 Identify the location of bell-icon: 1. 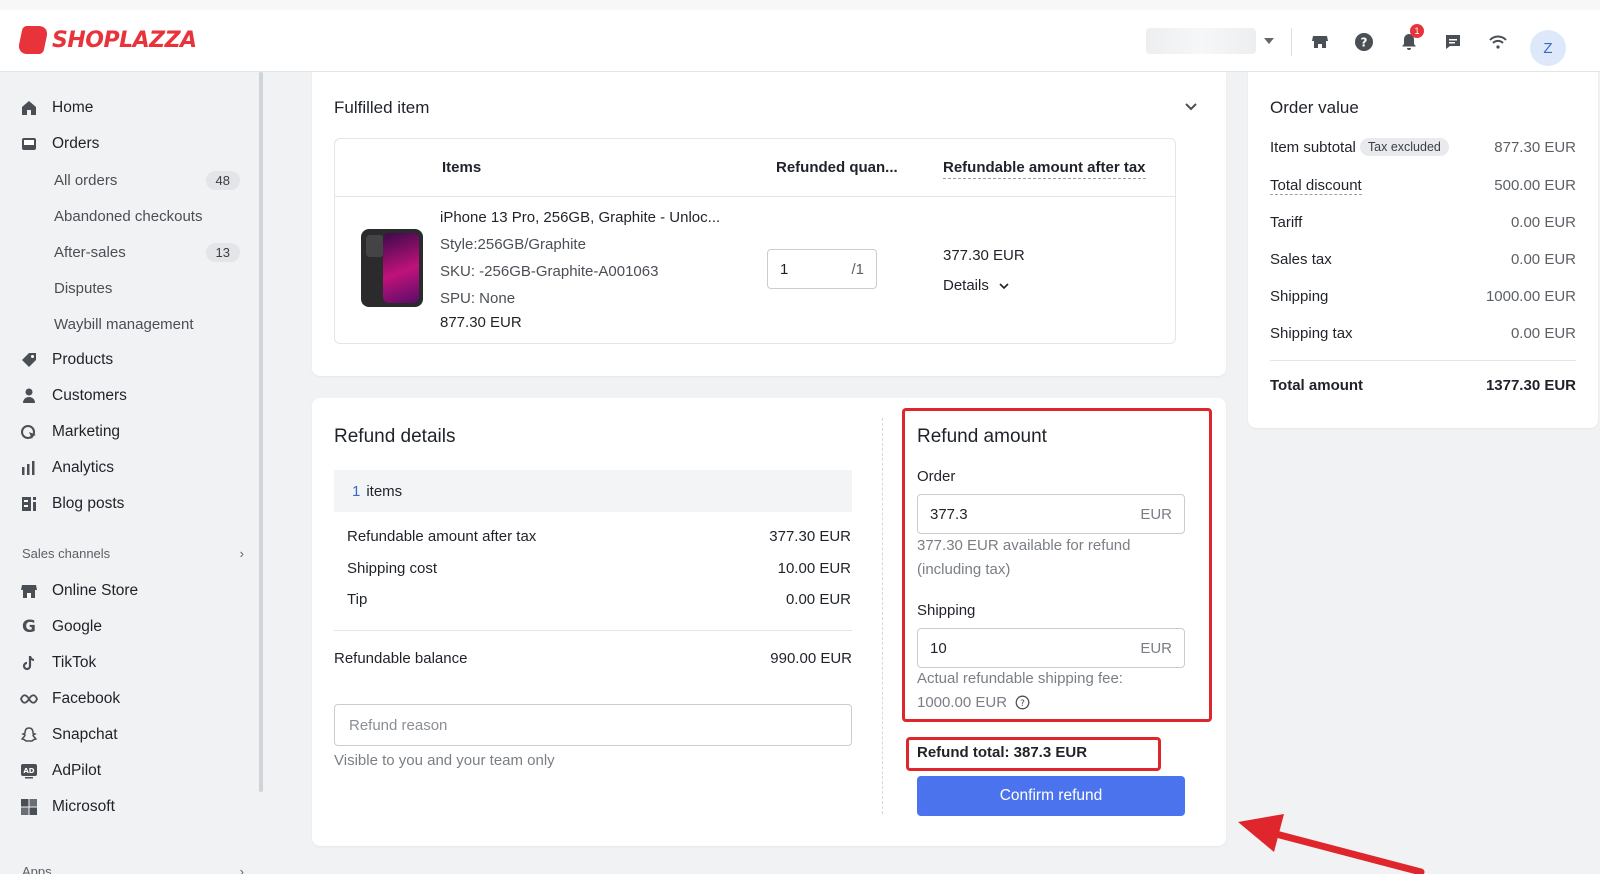
(1410, 39).